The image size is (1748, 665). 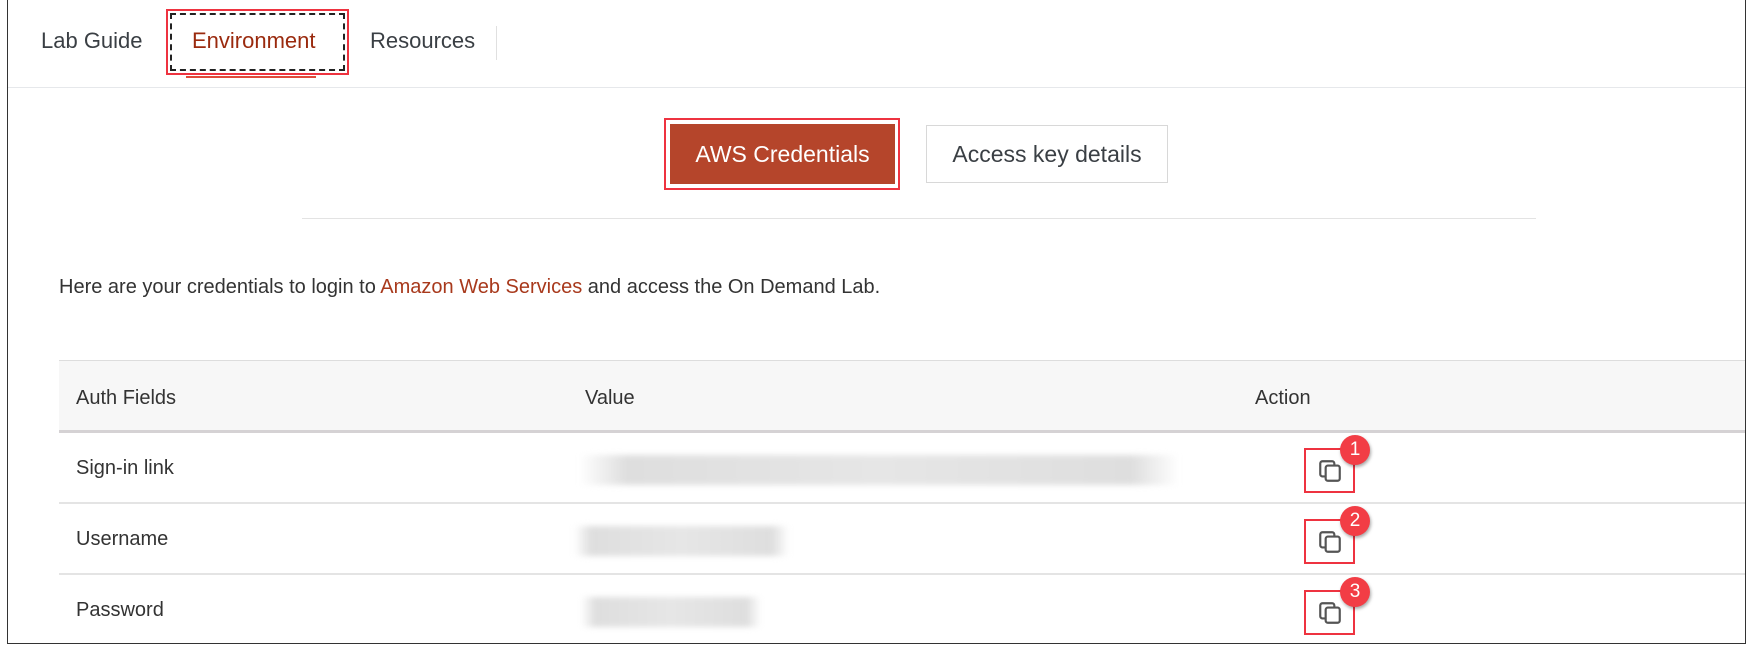 I want to click on table-header: Auth Fields Value Action, so click(x=902, y=396).